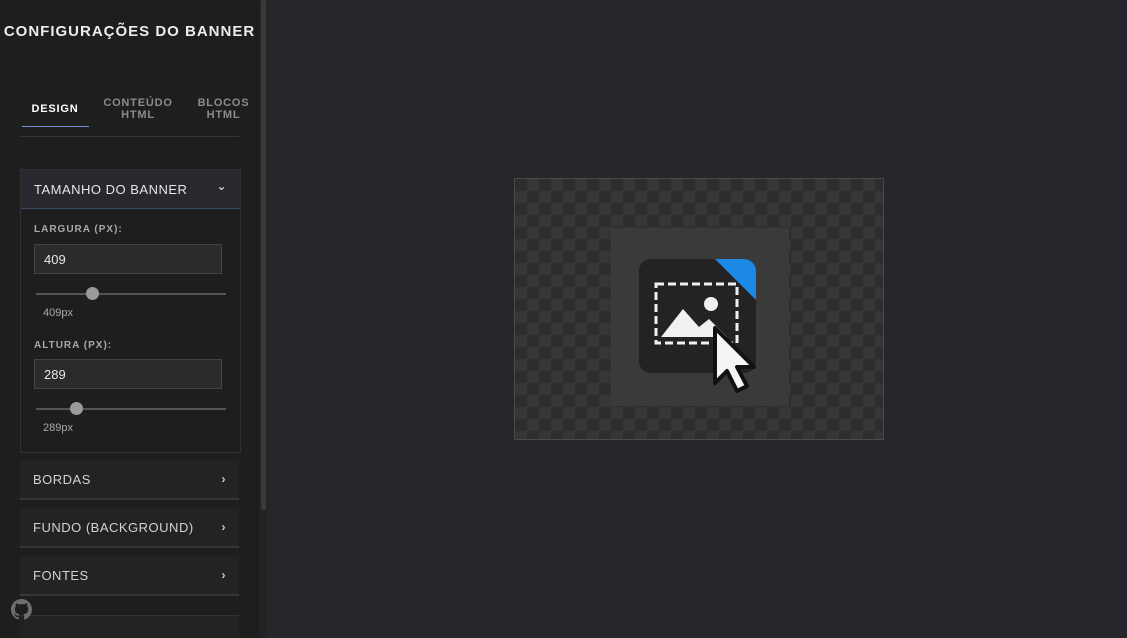 The width and height of the screenshot is (1127, 638). Describe the element at coordinates (138, 115) in the screenshot. I see `tab-html-content-line2: HTML` at that location.